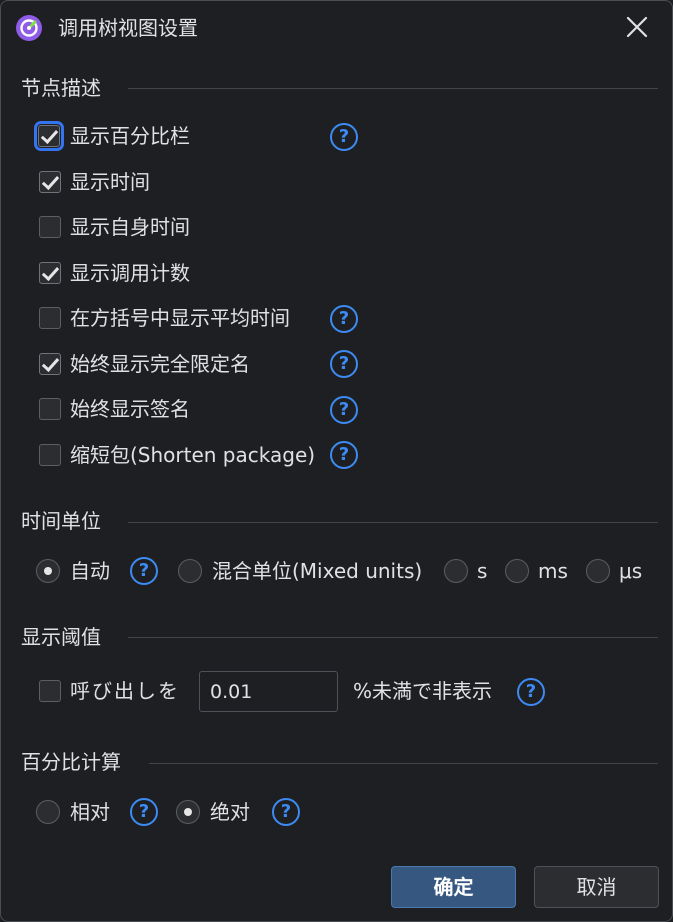 Image resolution: width=673 pixels, height=922 pixels. Describe the element at coordinates (50, 227) in the screenshot. I see `checkbox-show-self-time` at that location.